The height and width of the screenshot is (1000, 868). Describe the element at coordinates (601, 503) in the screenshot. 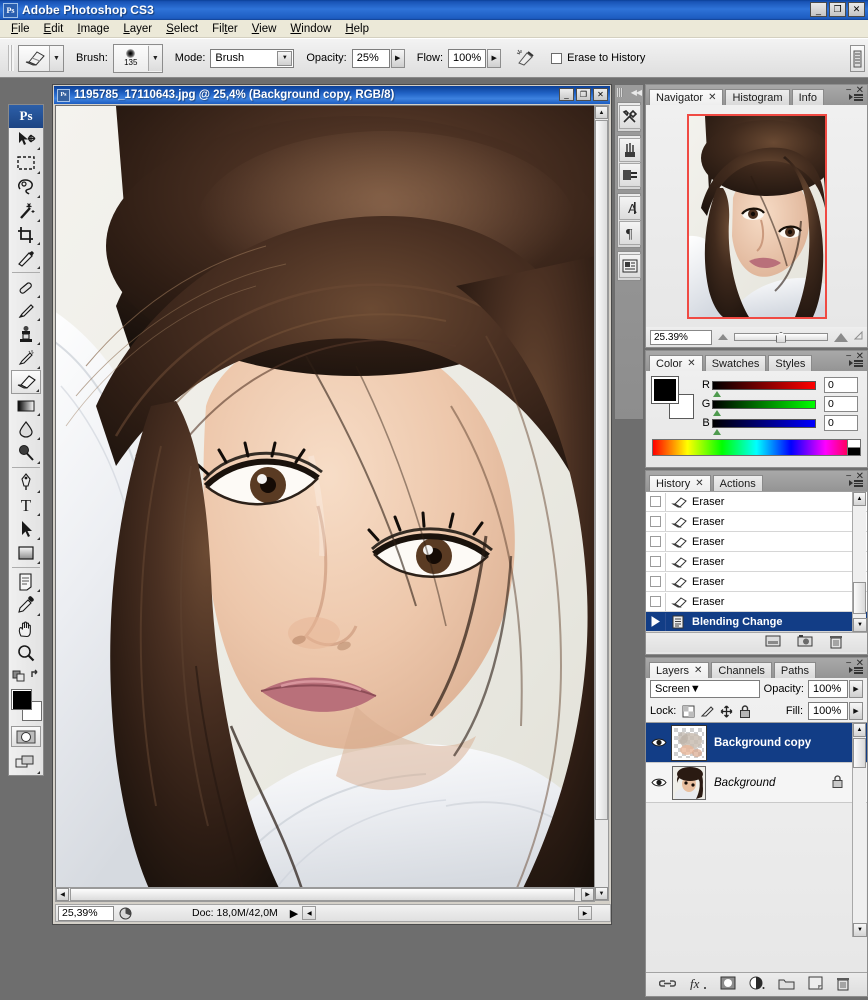

I see `canvas-vertical-scrollbar: ▲ ▼` at that location.